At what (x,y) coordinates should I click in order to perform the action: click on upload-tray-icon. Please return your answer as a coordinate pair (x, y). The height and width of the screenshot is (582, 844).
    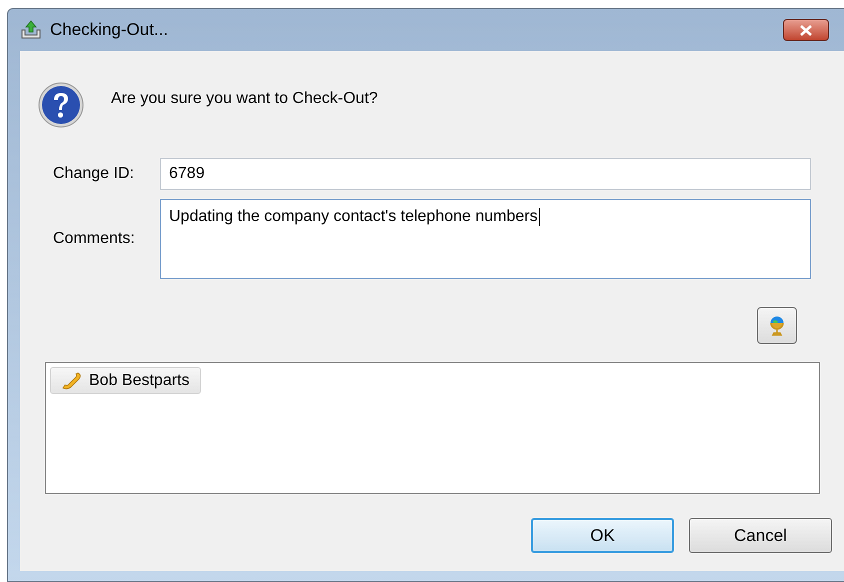
    Looking at the image, I should click on (31, 30).